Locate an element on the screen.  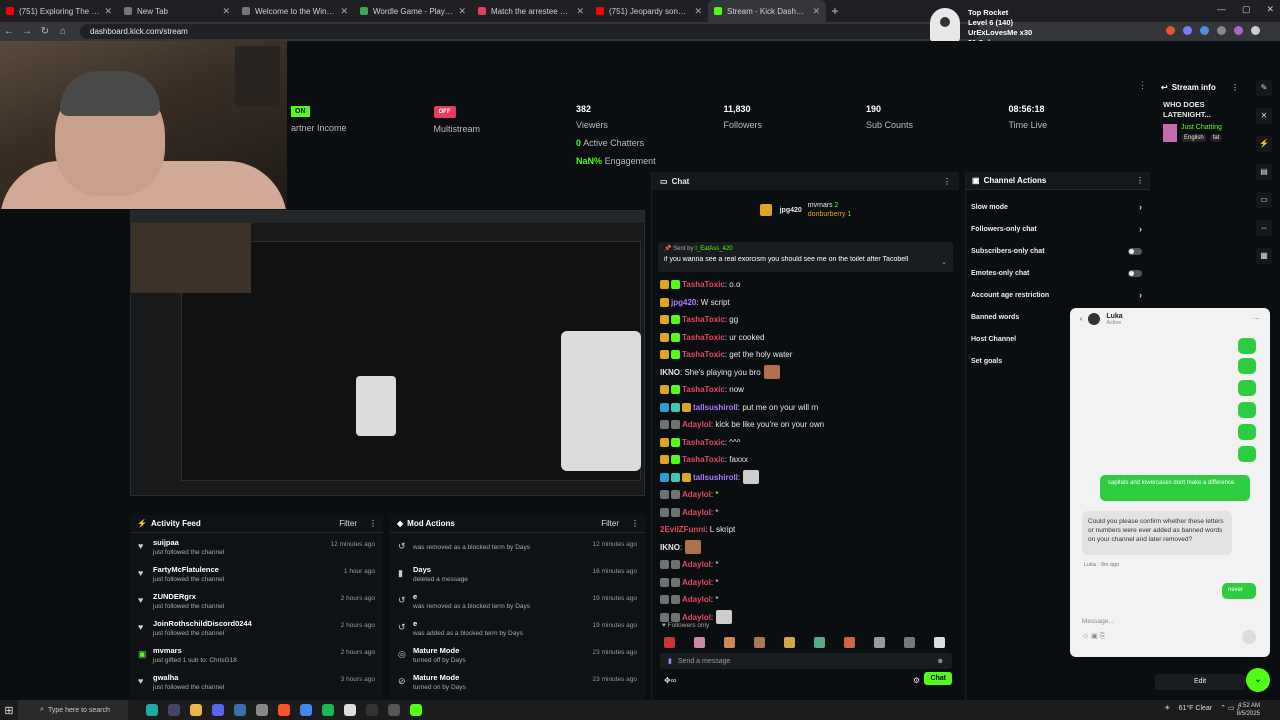
channel-action-item: Emotes-only chat is located at coordinates (1058, 273).